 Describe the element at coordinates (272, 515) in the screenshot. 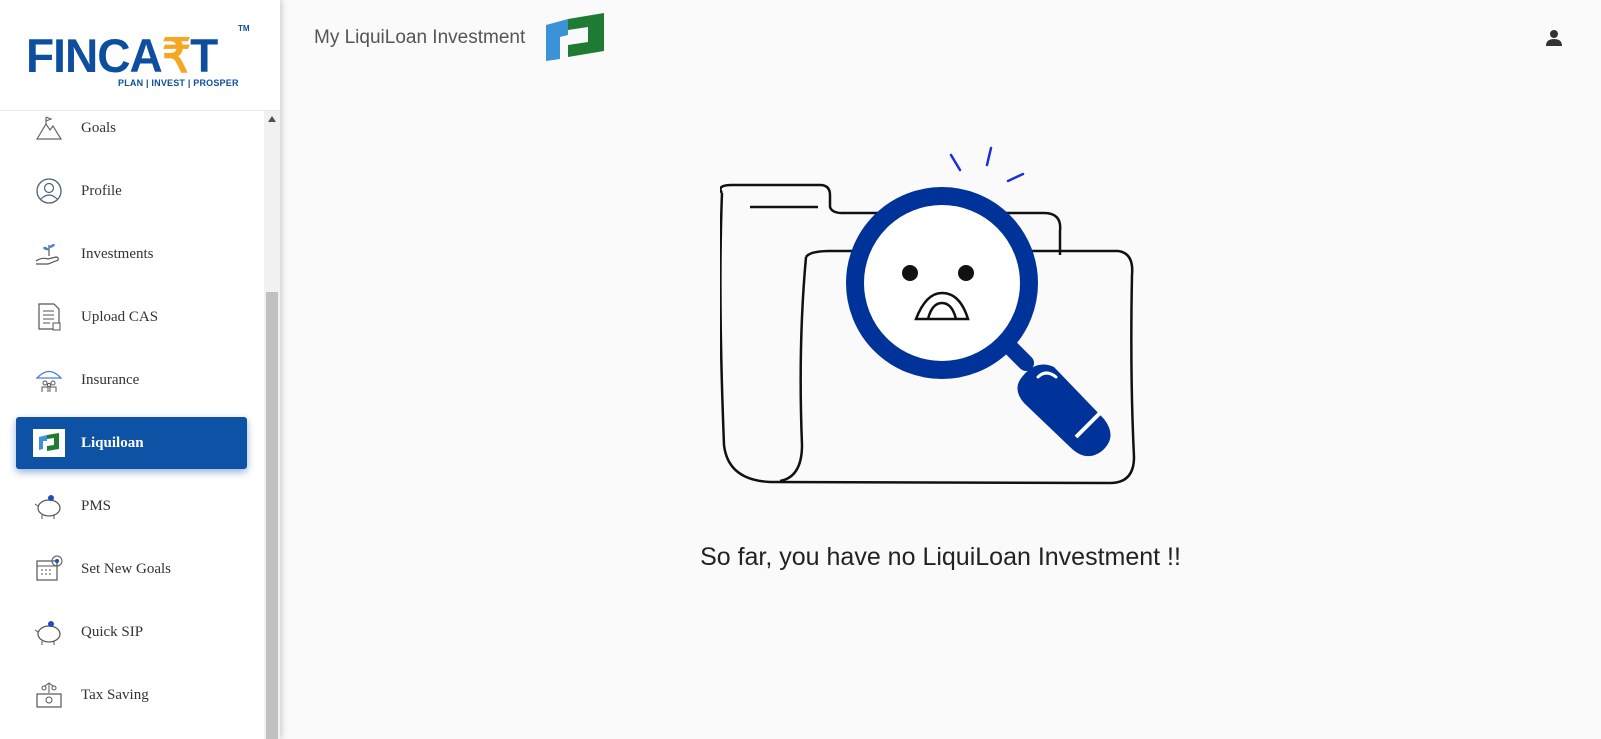

I see `scrollbar-thumb` at that location.